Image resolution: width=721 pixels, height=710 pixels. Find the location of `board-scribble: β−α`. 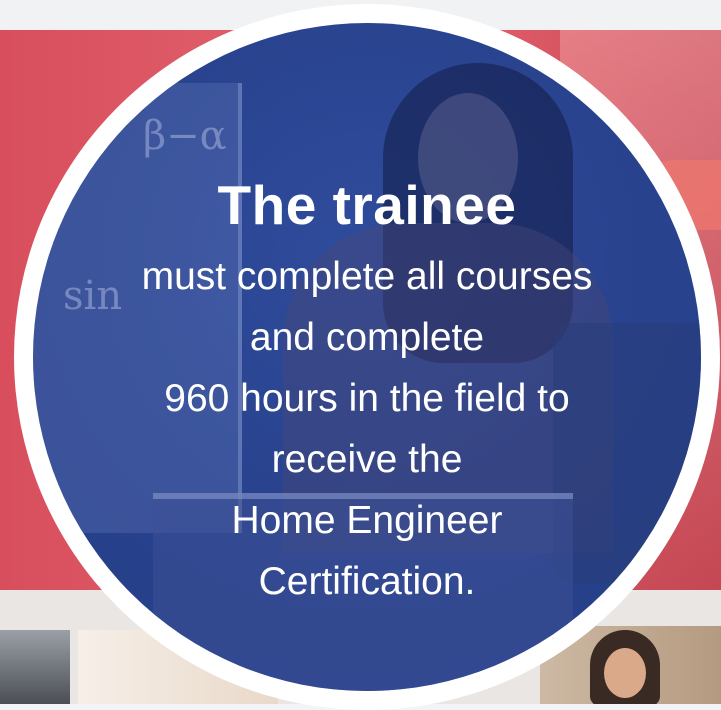

board-scribble: β−α is located at coordinates (185, 136).